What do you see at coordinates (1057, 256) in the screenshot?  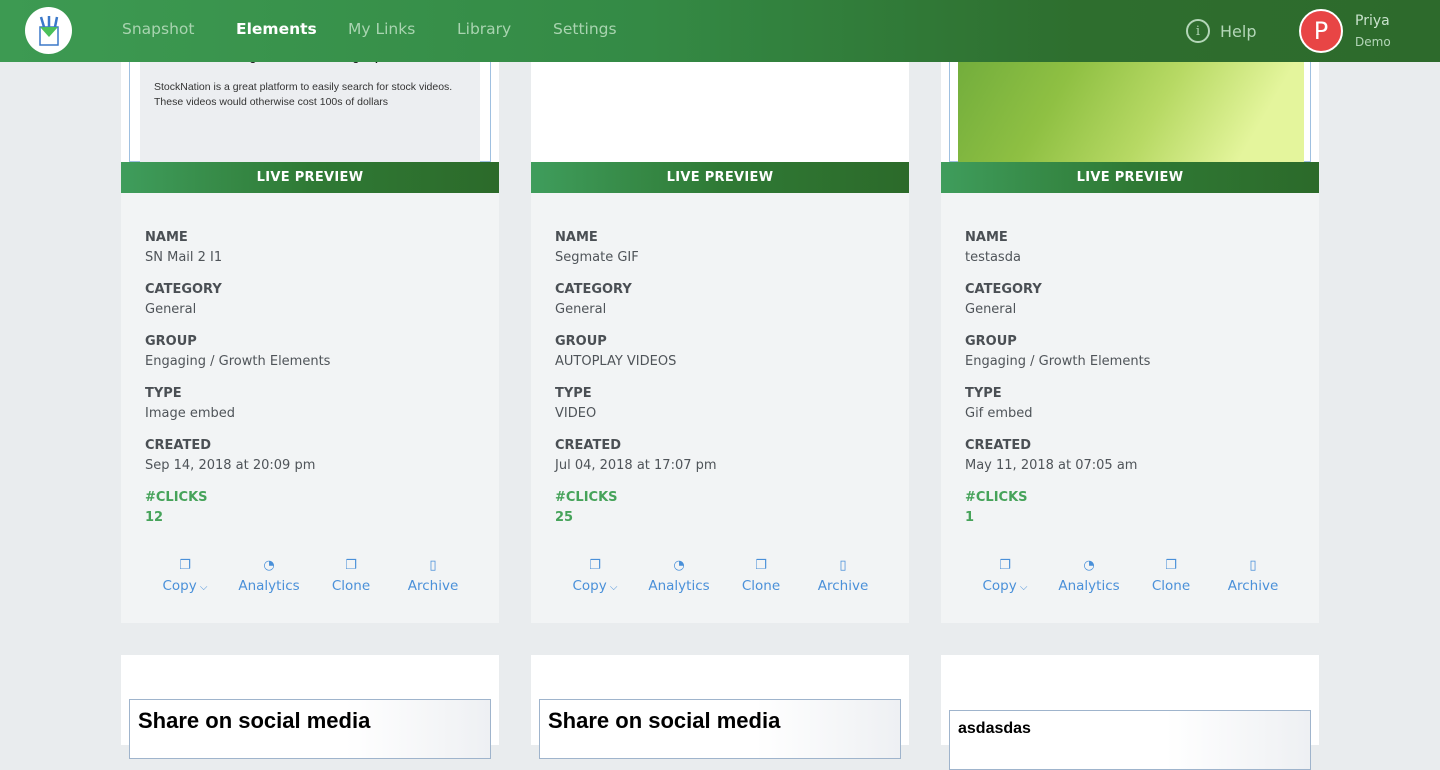 I see `field-name: NAME testasda` at bounding box center [1057, 256].